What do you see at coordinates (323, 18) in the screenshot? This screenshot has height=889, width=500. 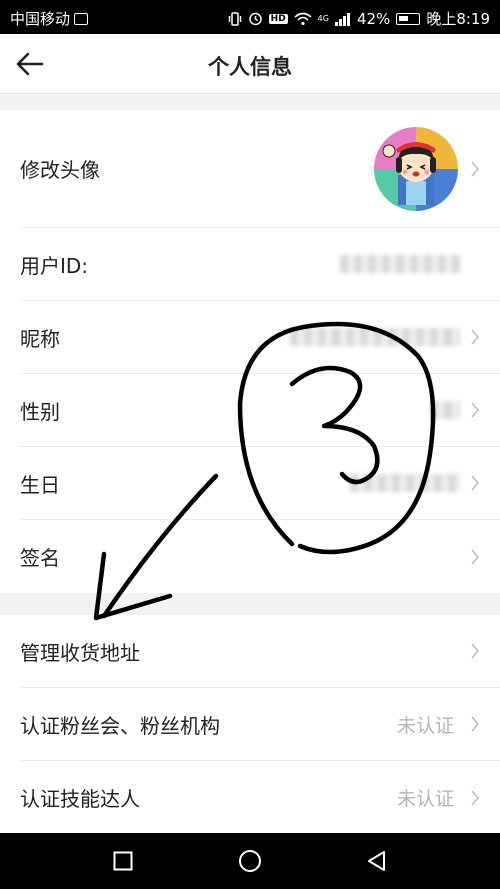 I see `network-label: 4G` at bounding box center [323, 18].